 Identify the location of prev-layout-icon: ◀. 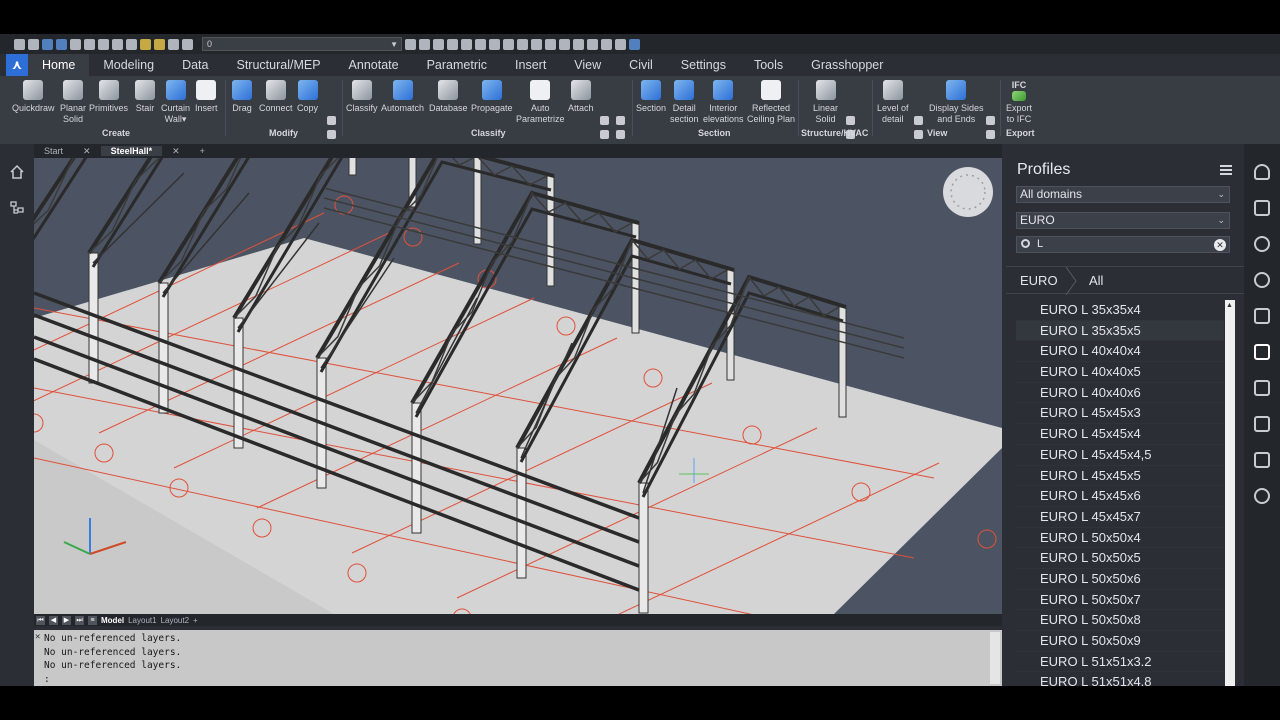
(53, 620).